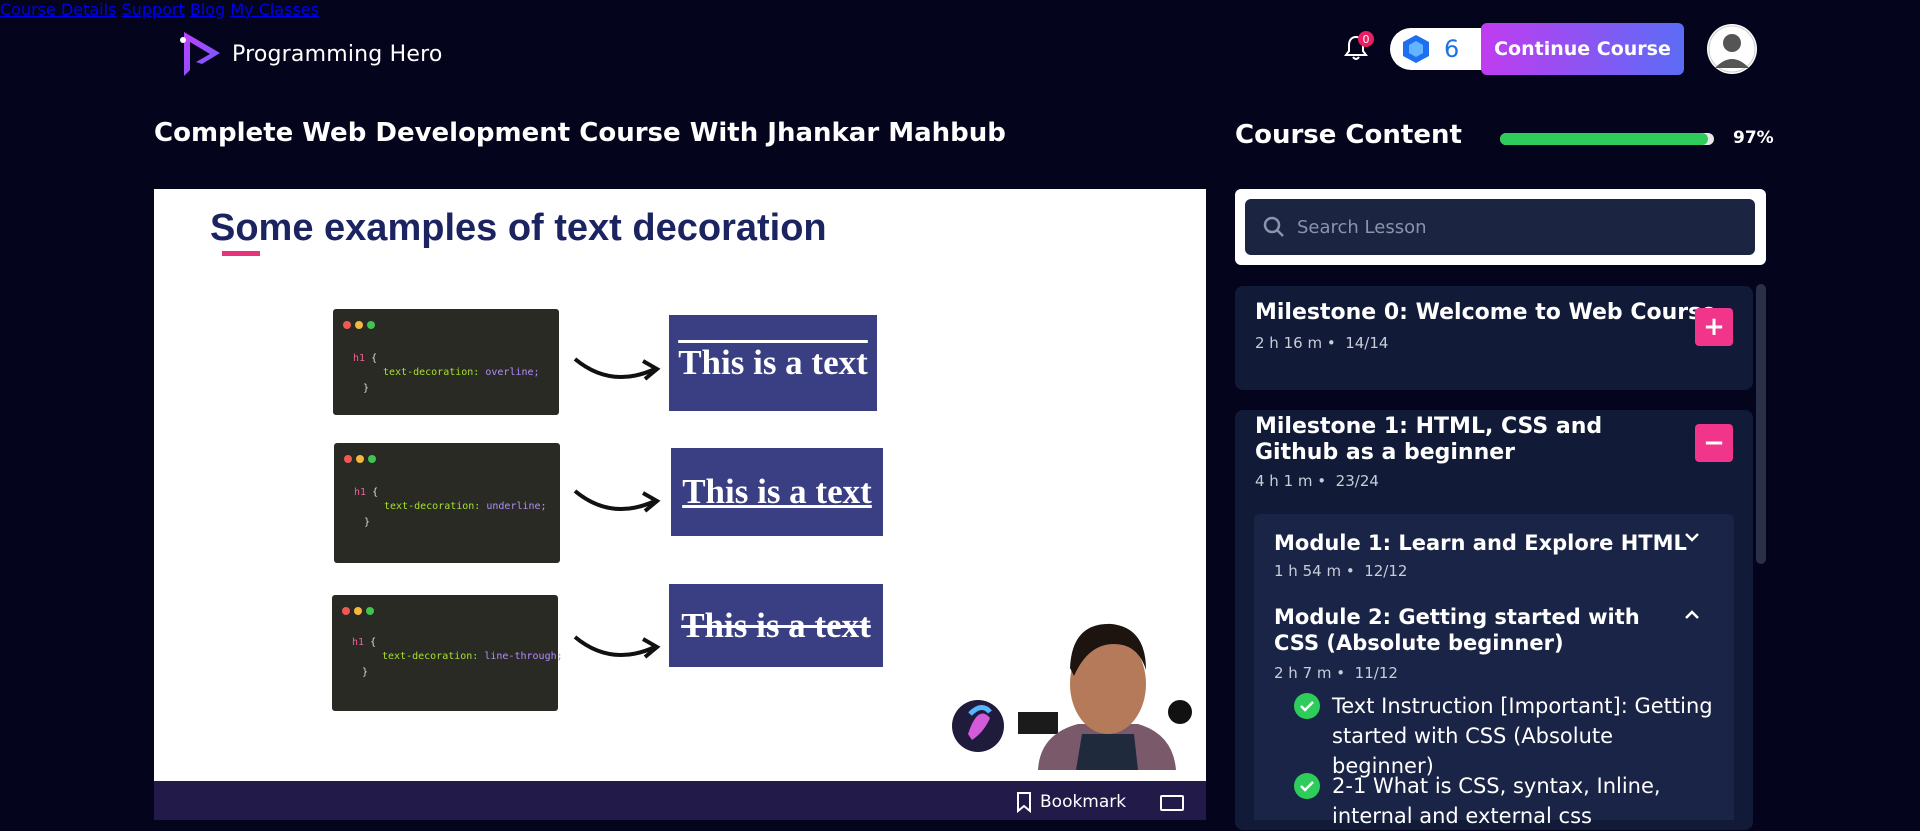  I want to click on search-box, so click(1500, 227).